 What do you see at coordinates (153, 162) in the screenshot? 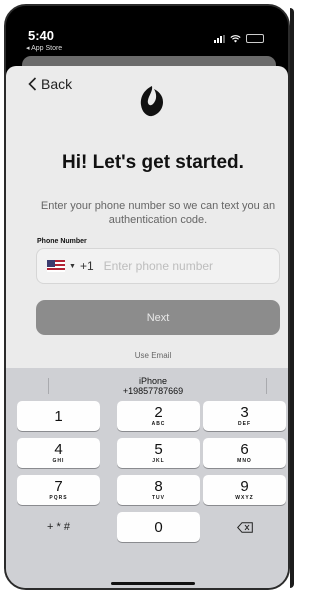
I see `page-title: Hi! Let's get started.` at bounding box center [153, 162].